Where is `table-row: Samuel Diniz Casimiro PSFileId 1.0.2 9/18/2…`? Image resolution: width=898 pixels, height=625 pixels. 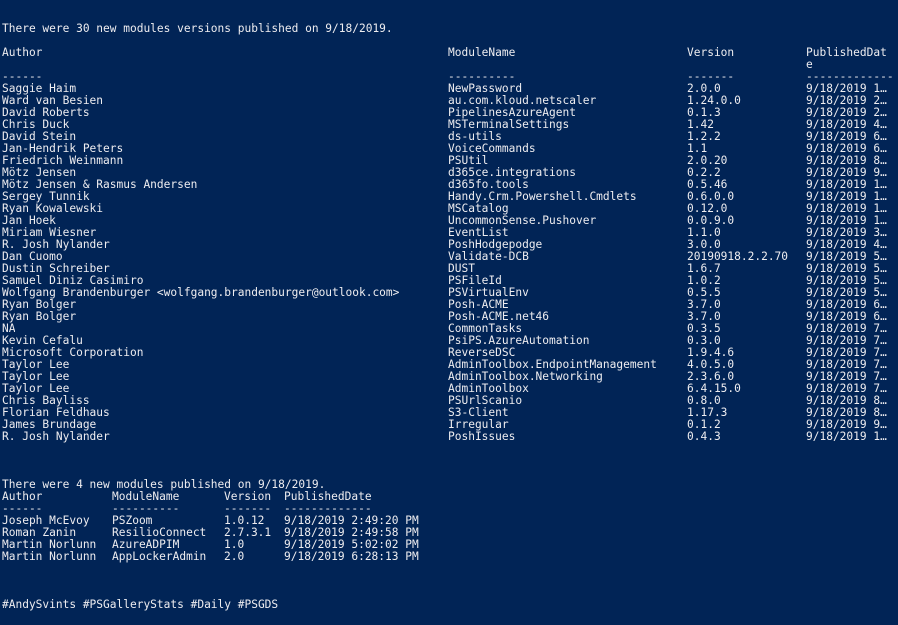
table-row: Samuel Diniz Casimiro PSFileId 1.0.2 9/18/2… is located at coordinates (449, 281).